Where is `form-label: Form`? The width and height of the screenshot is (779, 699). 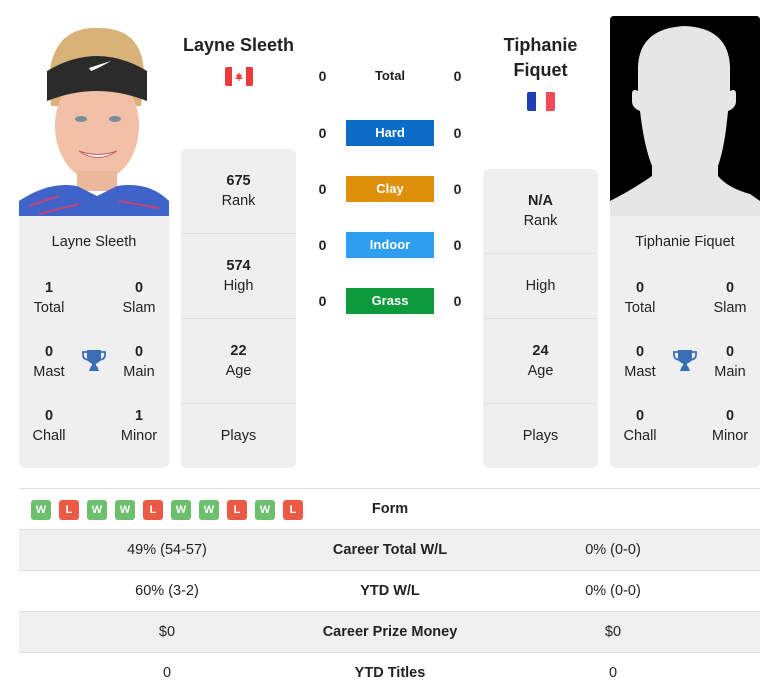
form-label: Form is located at coordinates (390, 509).